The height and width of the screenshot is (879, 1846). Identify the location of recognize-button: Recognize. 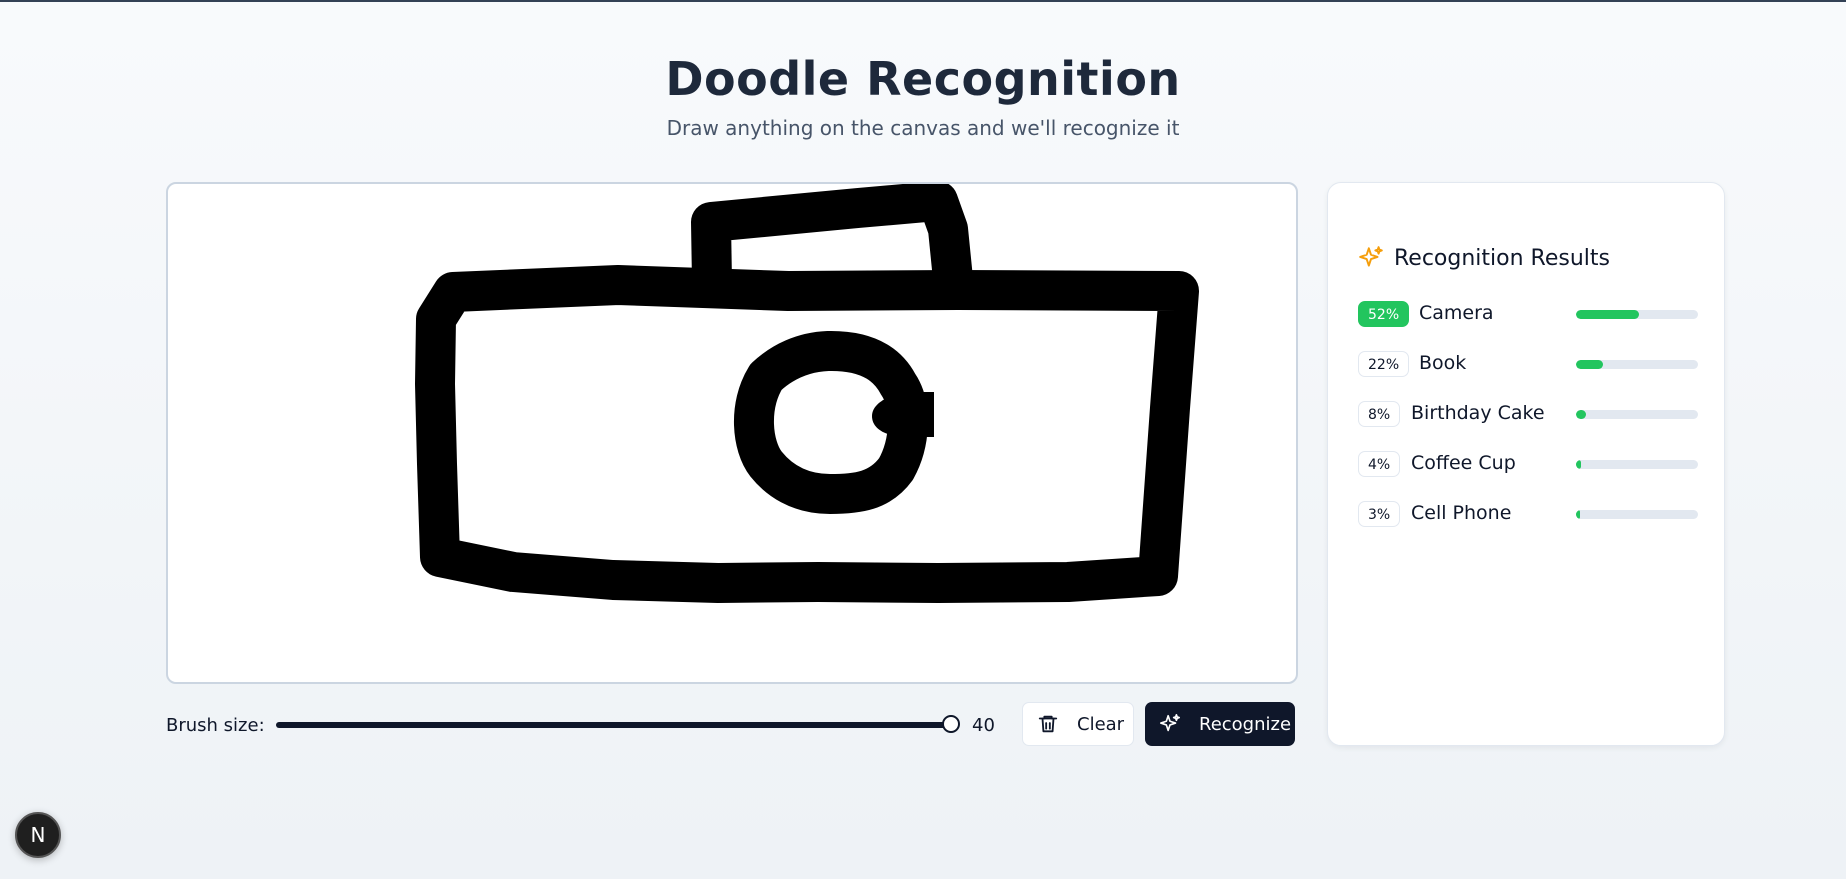
(1220, 724).